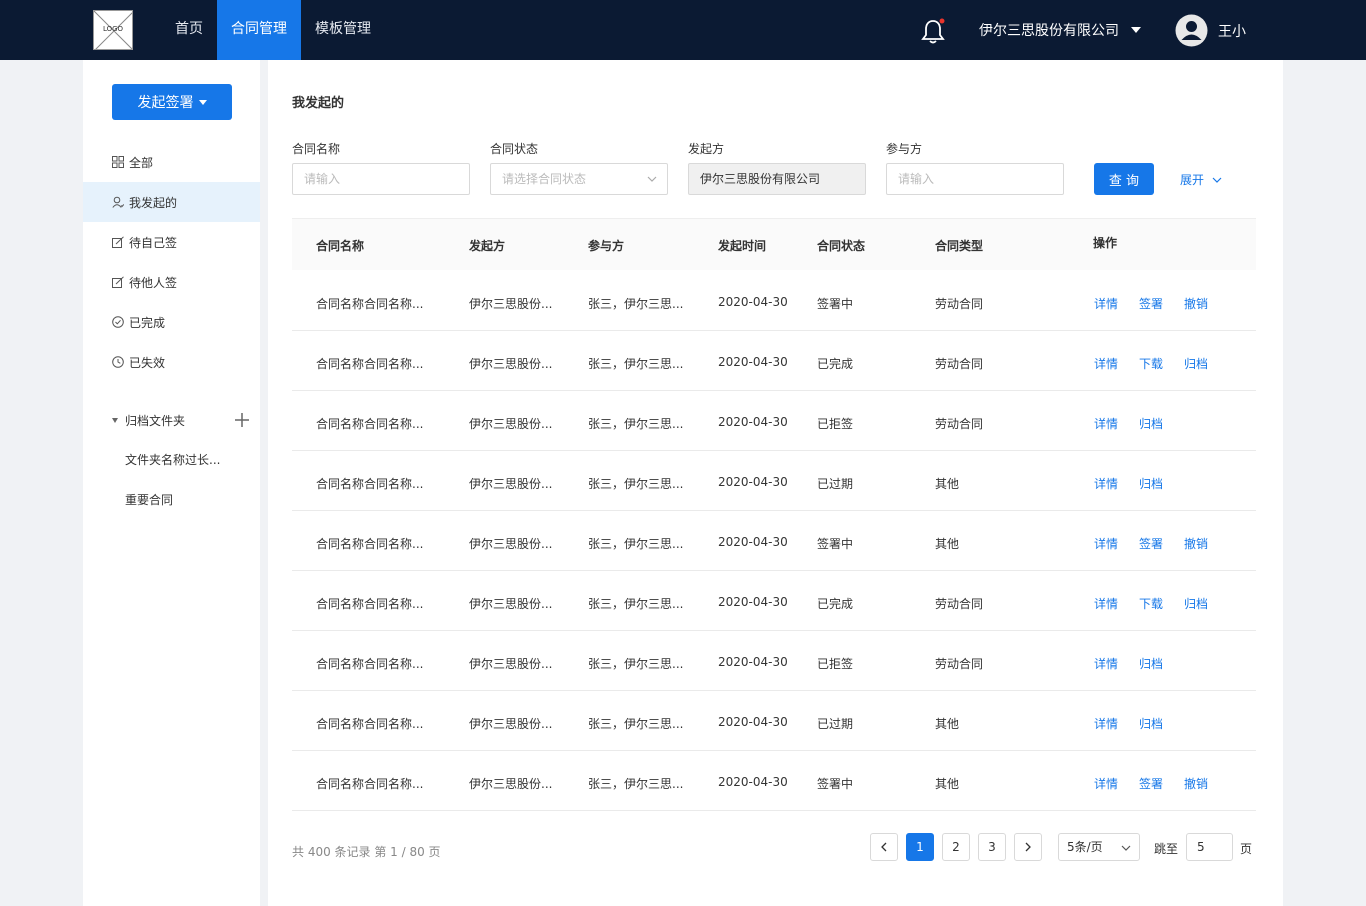  Describe the element at coordinates (975, 179) in the screenshot. I see `participant-input: 请输入` at that location.